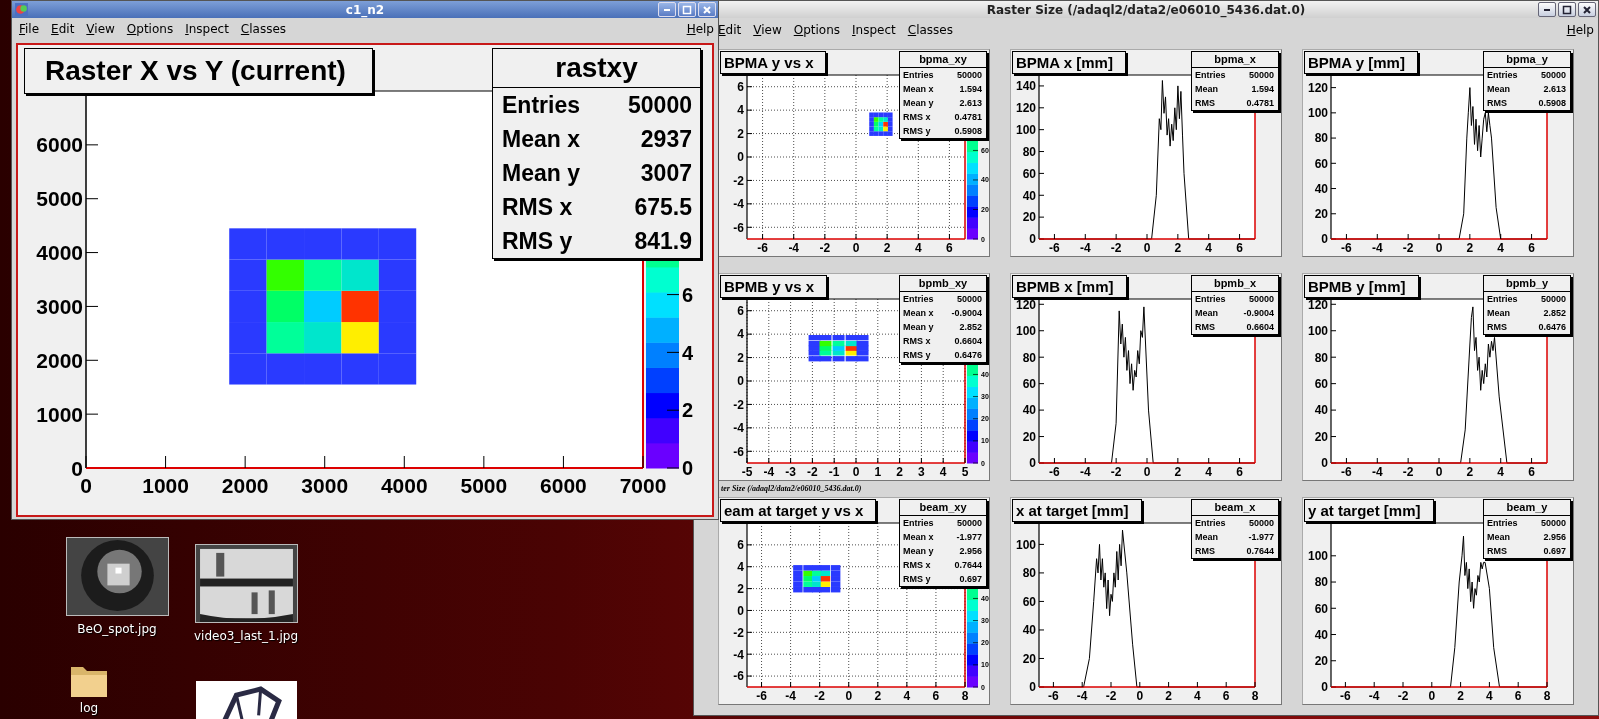  I want to click on tick-label: 2000, so click(245, 485).